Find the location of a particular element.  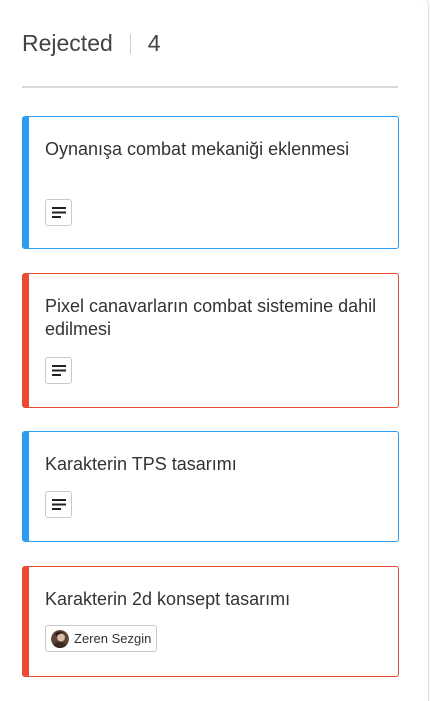

column-card-count: 4 is located at coordinates (154, 43).